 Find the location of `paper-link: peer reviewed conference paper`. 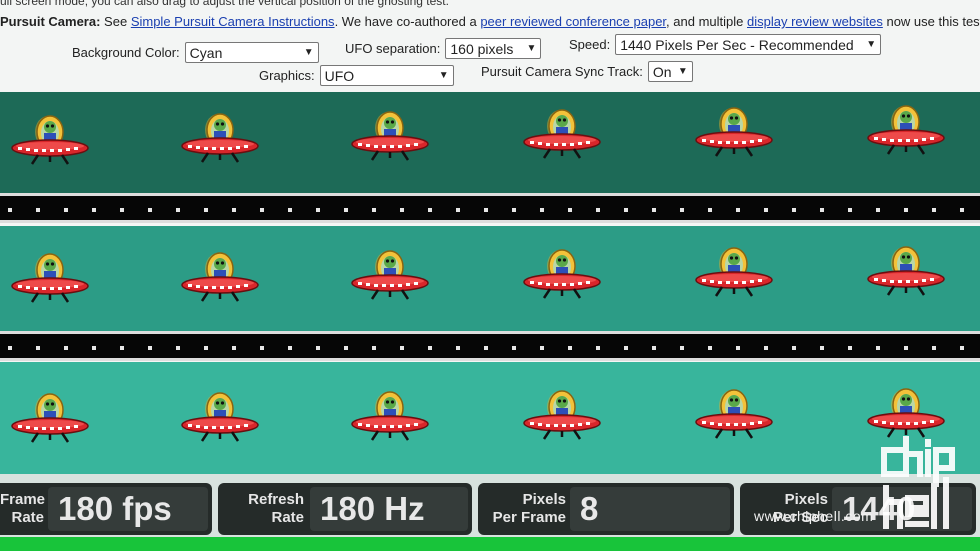

paper-link: peer reviewed conference paper is located at coordinates (573, 21).